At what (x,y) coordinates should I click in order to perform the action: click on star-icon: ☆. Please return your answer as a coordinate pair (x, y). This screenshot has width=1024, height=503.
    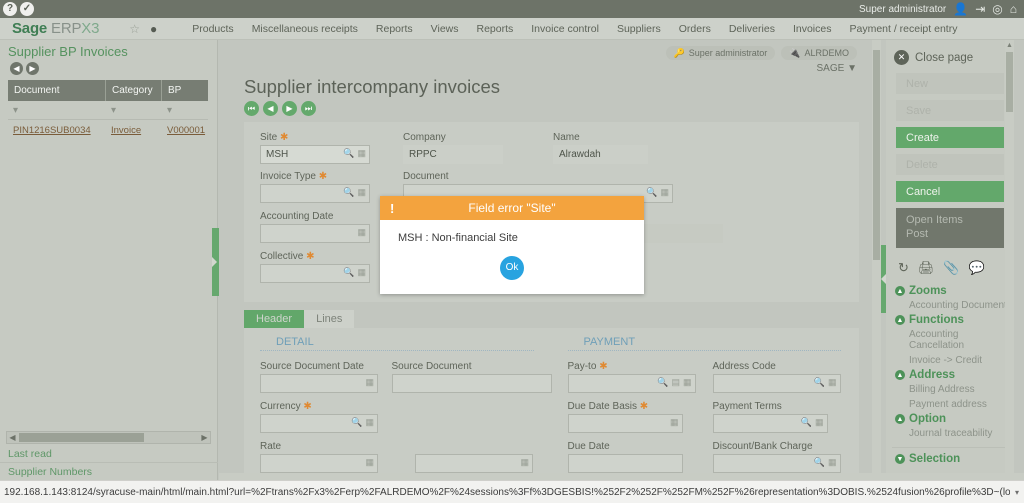
    Looking at the image, I should click on (134, 29).